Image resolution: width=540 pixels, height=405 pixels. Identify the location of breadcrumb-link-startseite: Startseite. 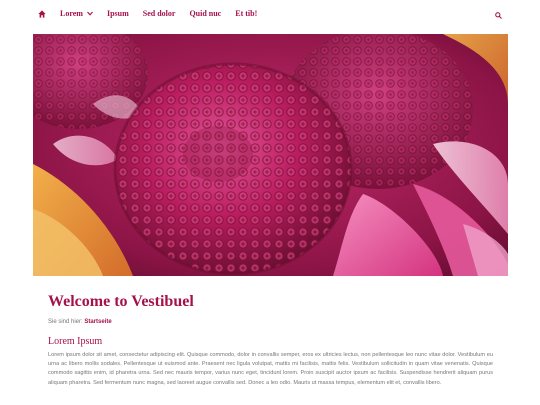
(97, 322).